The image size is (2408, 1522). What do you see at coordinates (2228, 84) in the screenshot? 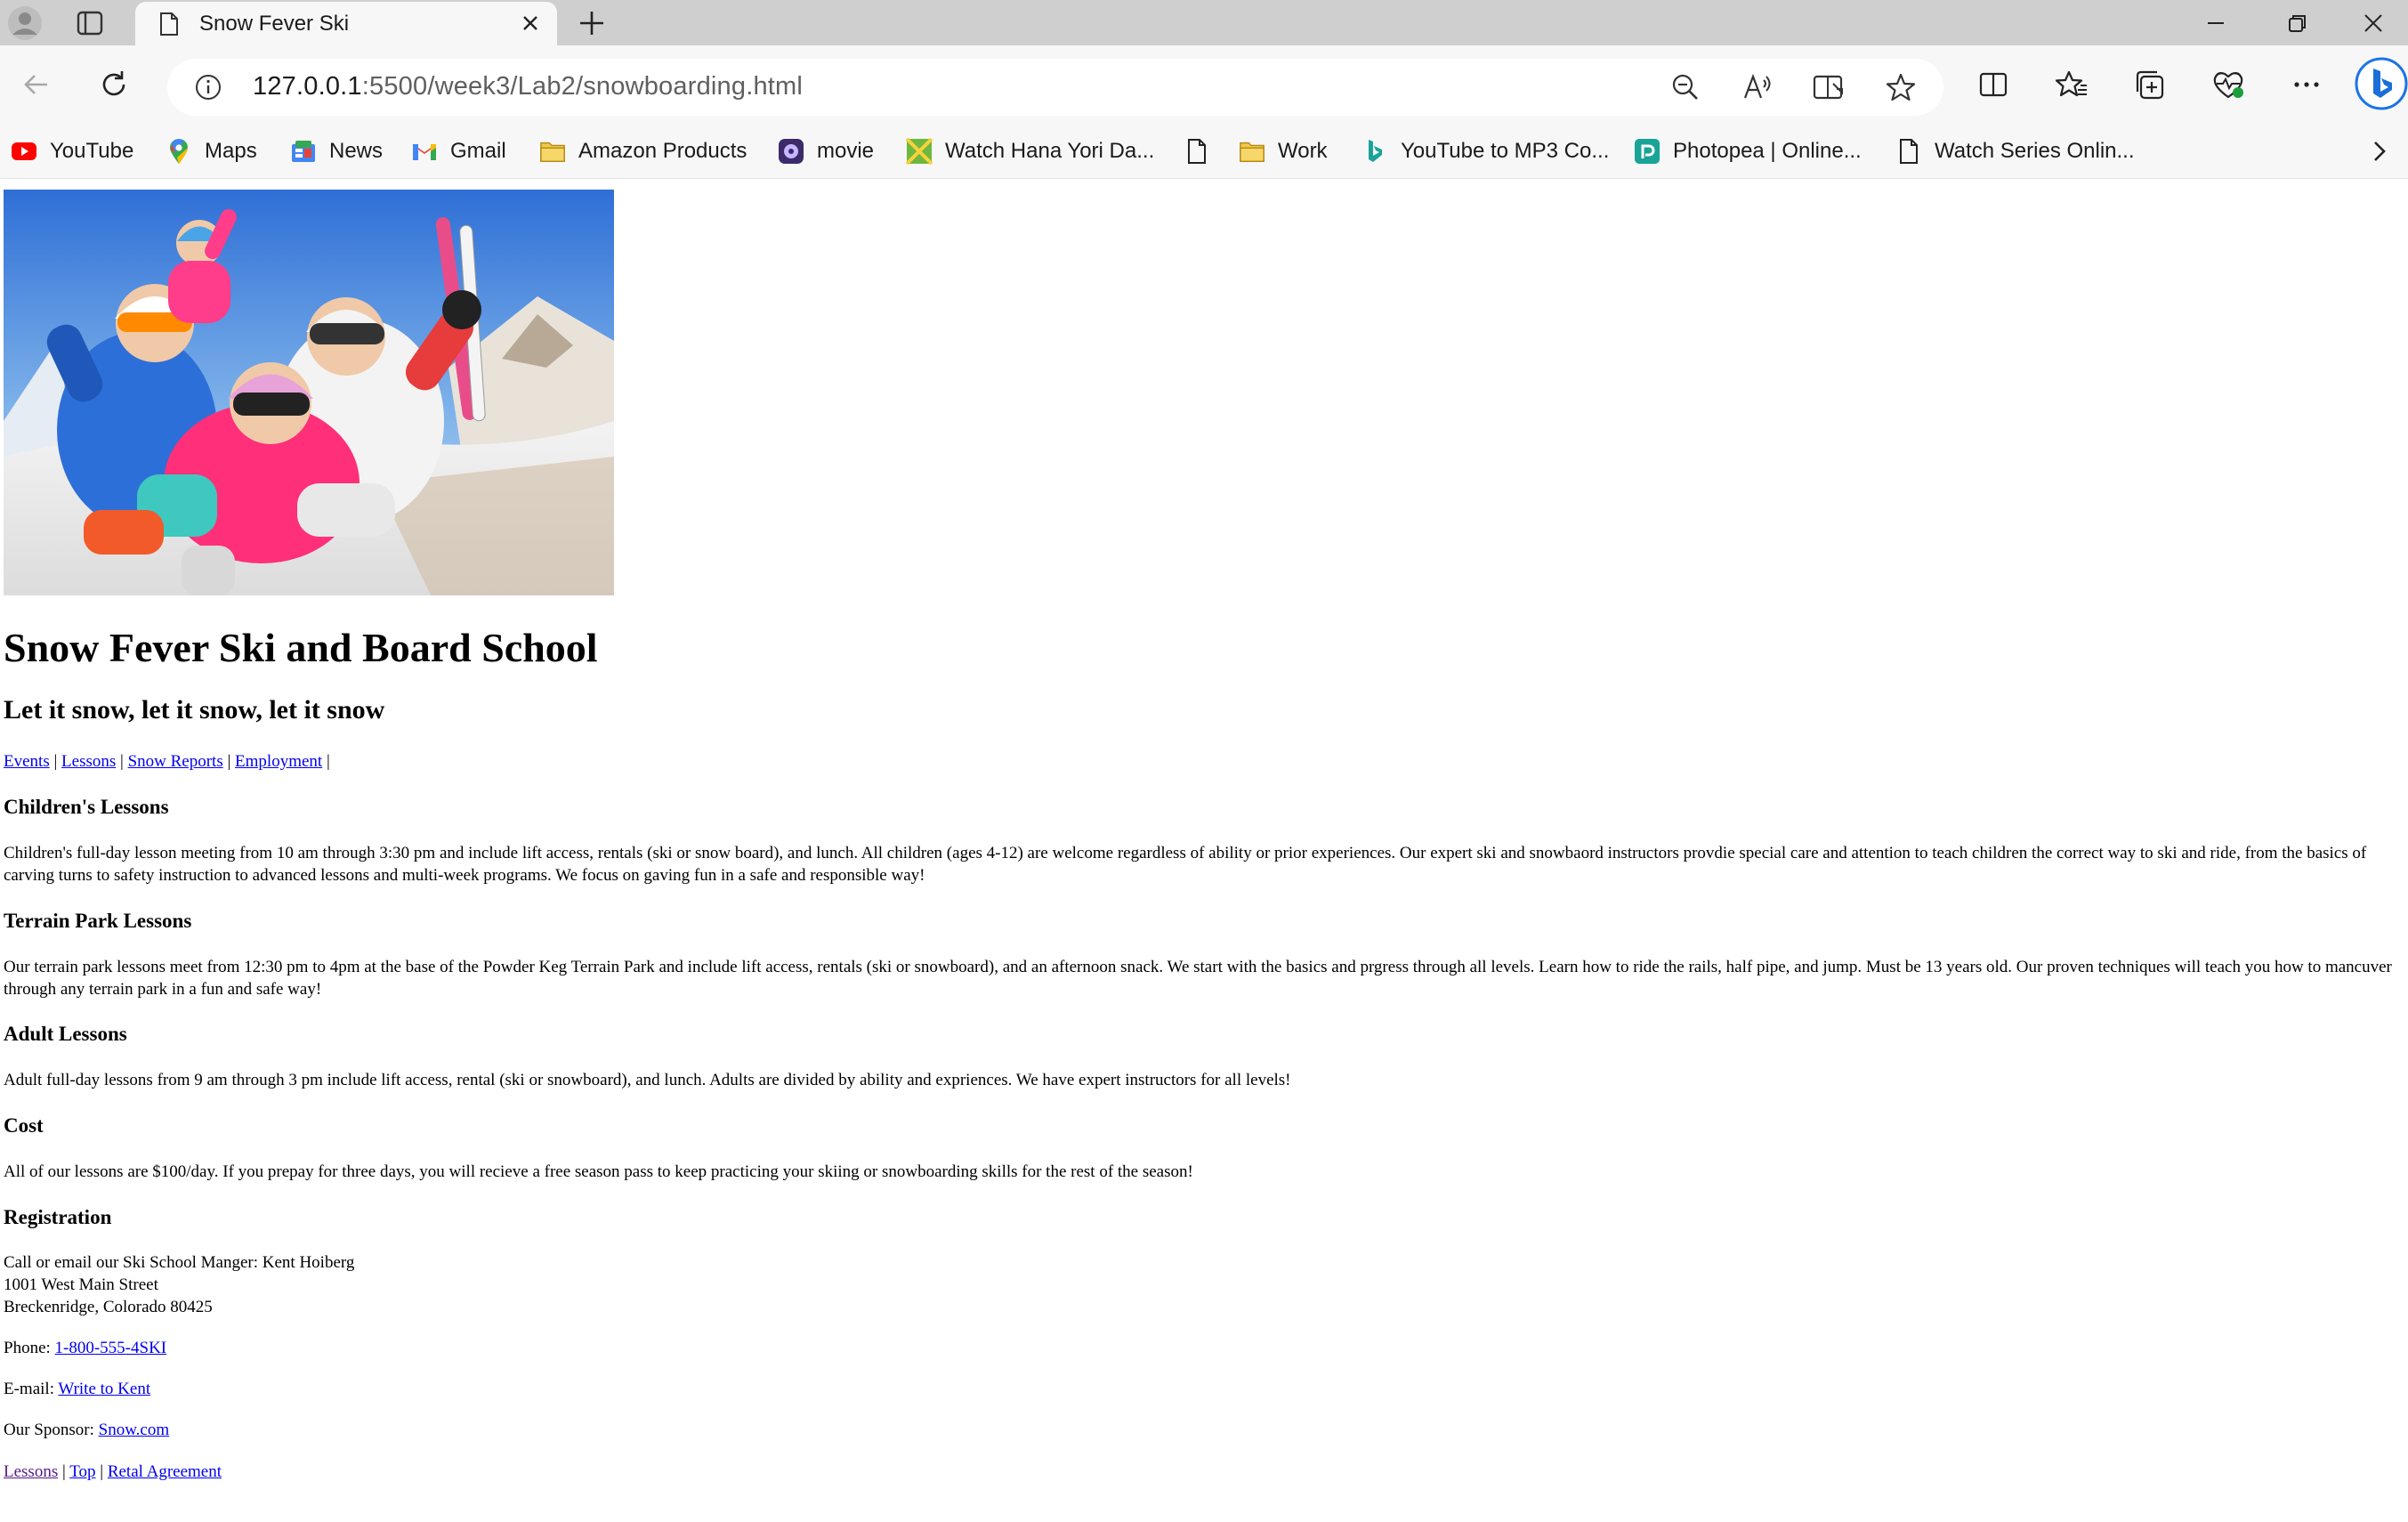
I see `browser-essentials-icon` at bounding box center [2228, 84].